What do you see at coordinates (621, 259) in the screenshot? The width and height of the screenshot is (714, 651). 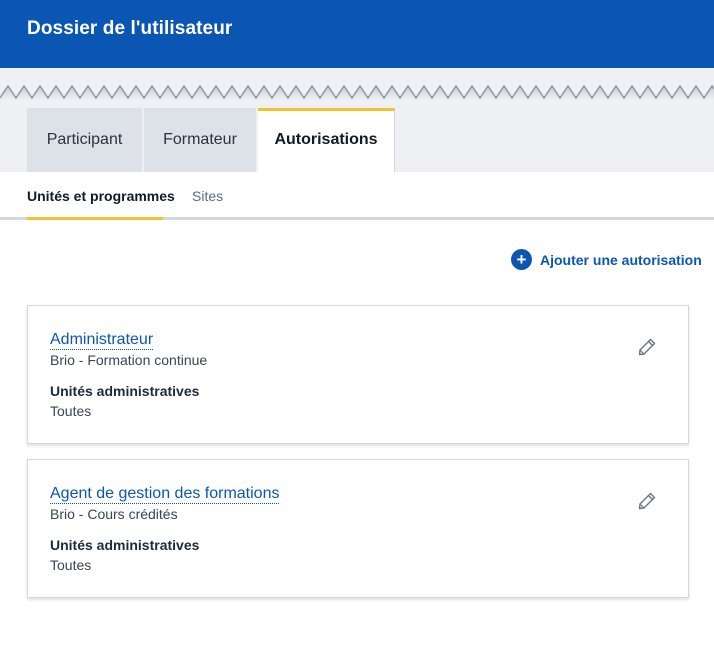 I see `add-authorization-label: Ajouter une autorisation` at bounding box center [621, 259].